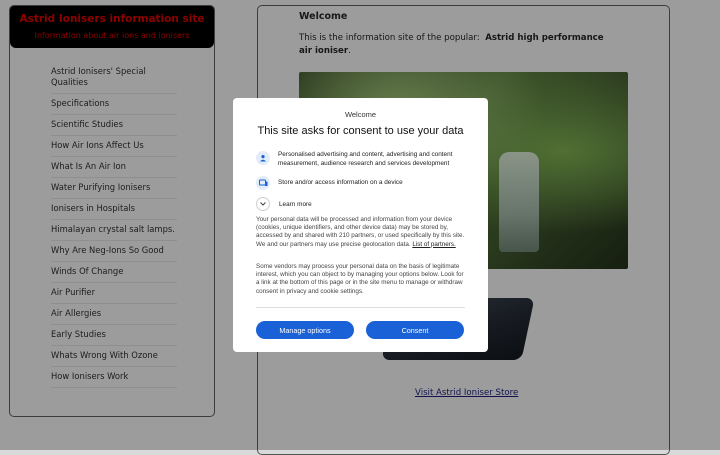 The height and width of the screenshot is (455, 720). Describe the element at coordinates (263, 183) in the screenshot. I see `device-icon` at that location.